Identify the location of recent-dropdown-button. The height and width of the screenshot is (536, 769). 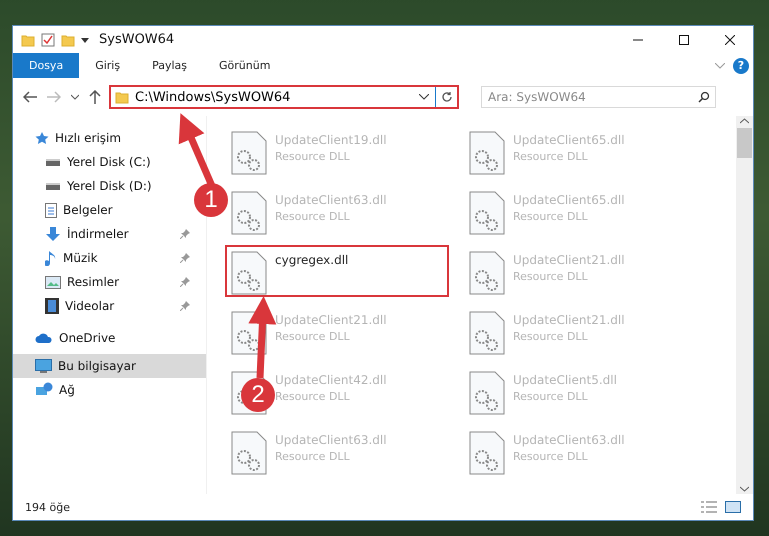
(75, 97).